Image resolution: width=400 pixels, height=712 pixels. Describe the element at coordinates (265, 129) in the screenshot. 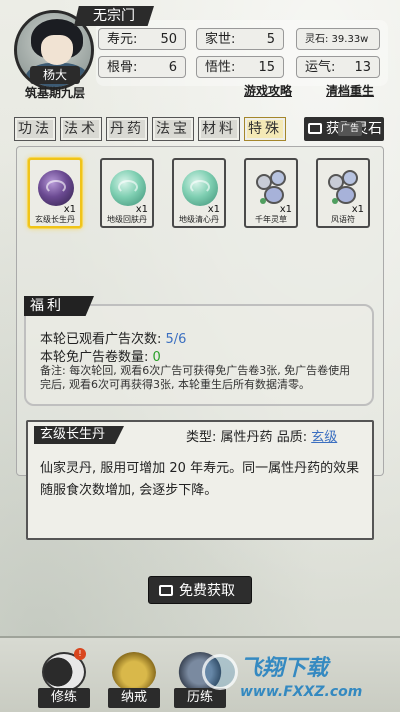

I see `tab-special: 特殊` at that location.